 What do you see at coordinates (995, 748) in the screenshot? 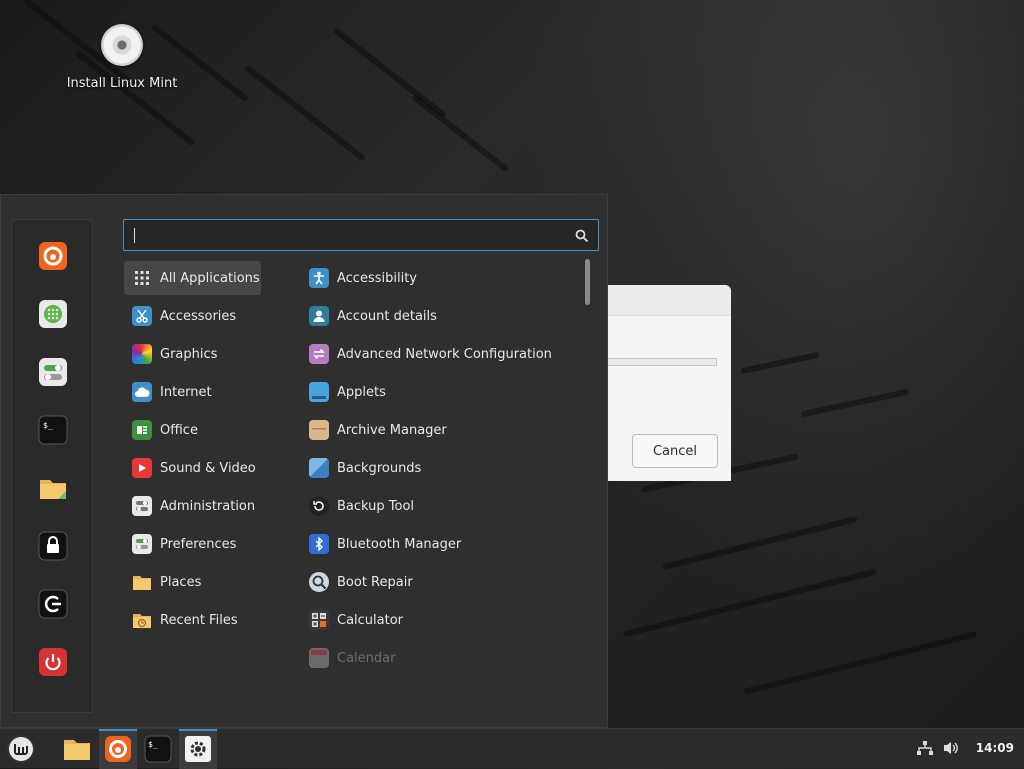
I see `clock: 14:09` at bounding box center [995, 748].